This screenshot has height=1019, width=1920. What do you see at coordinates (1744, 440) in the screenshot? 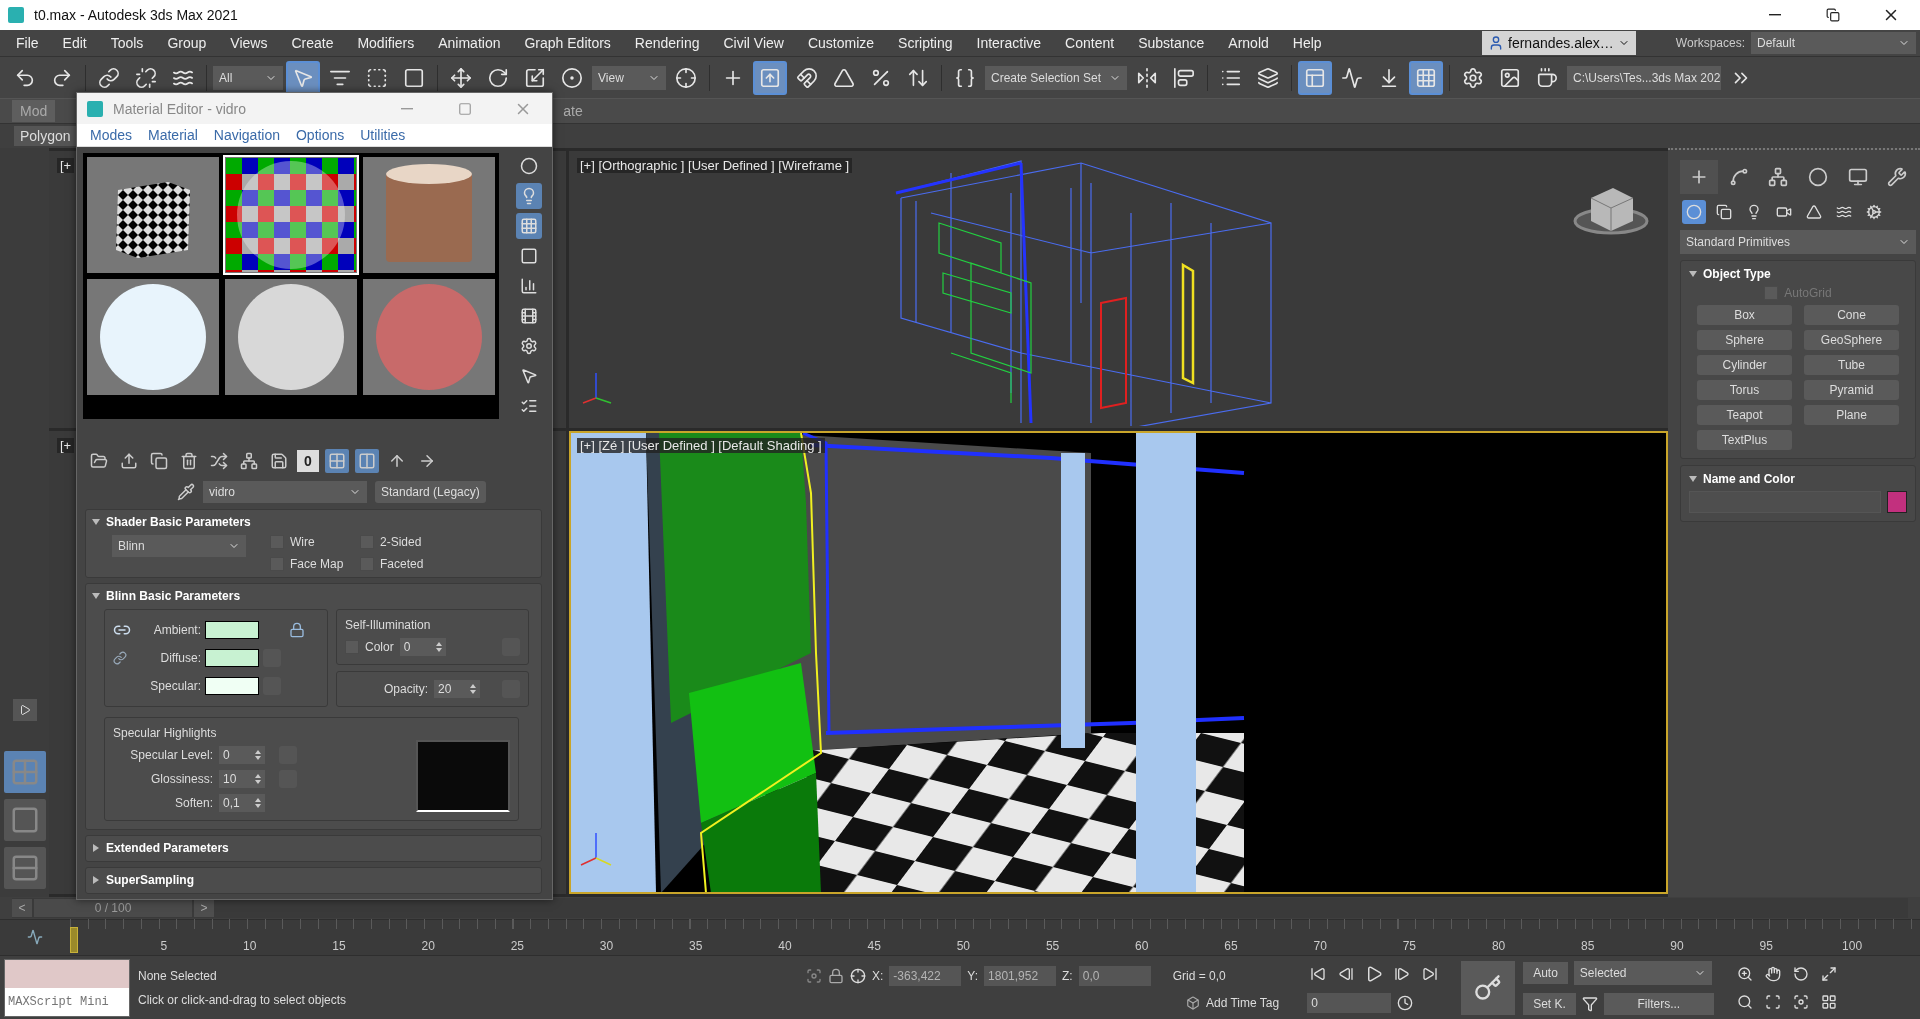
I see `primitive-button: TextPlus` at bounding box center [1744, 440].